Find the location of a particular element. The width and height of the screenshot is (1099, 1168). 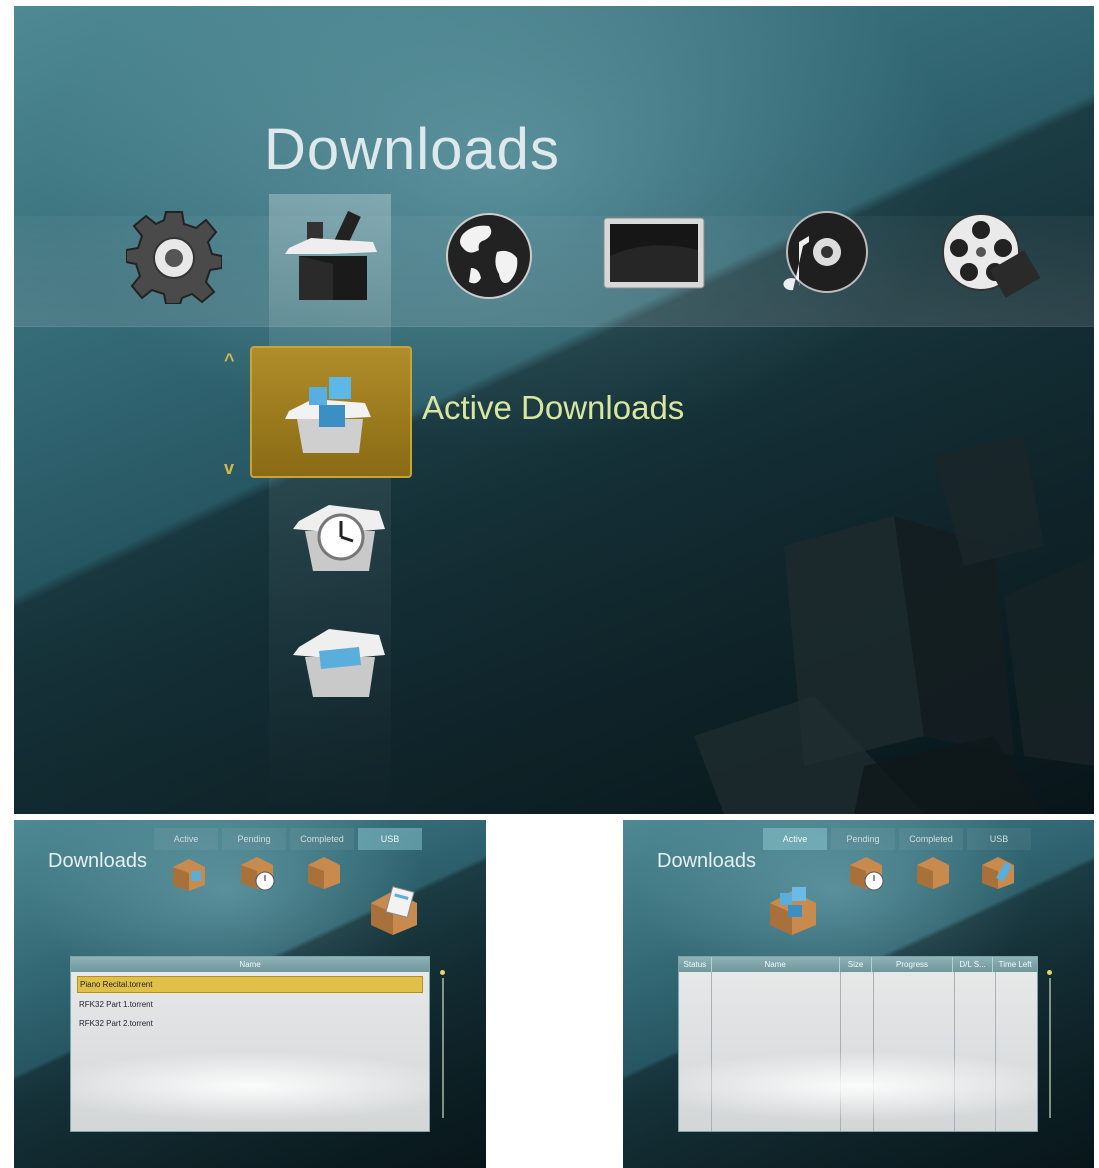

music-disc-icon is located at coordinates (821, 256).